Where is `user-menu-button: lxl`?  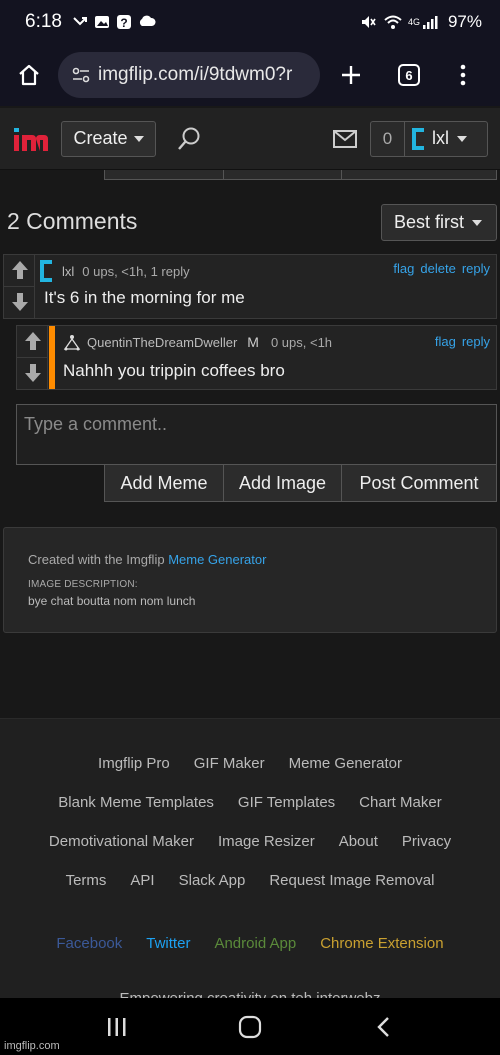 user-menu-button: lxl is located at coordinates (446, 138).